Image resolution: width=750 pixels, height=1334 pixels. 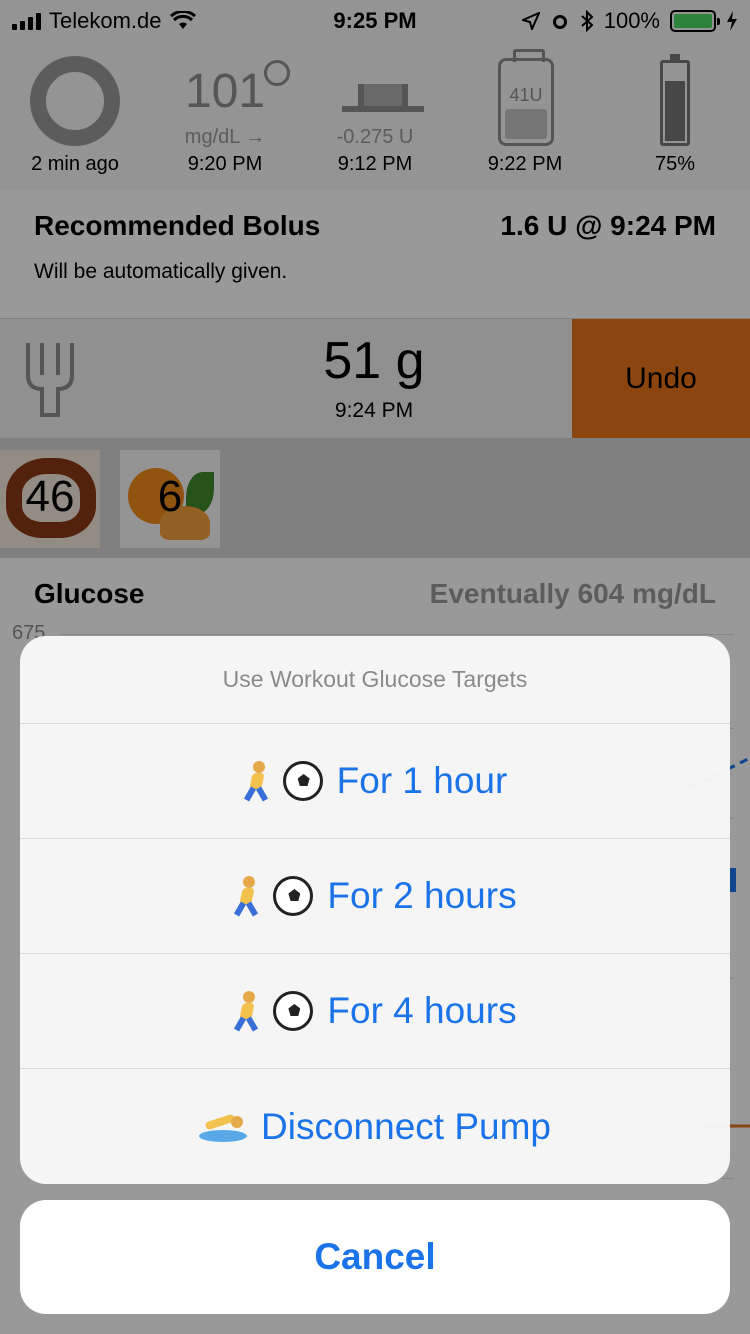 I want to click on workout-2-hours-button: For 2 hours, so click(x=375, y=896).